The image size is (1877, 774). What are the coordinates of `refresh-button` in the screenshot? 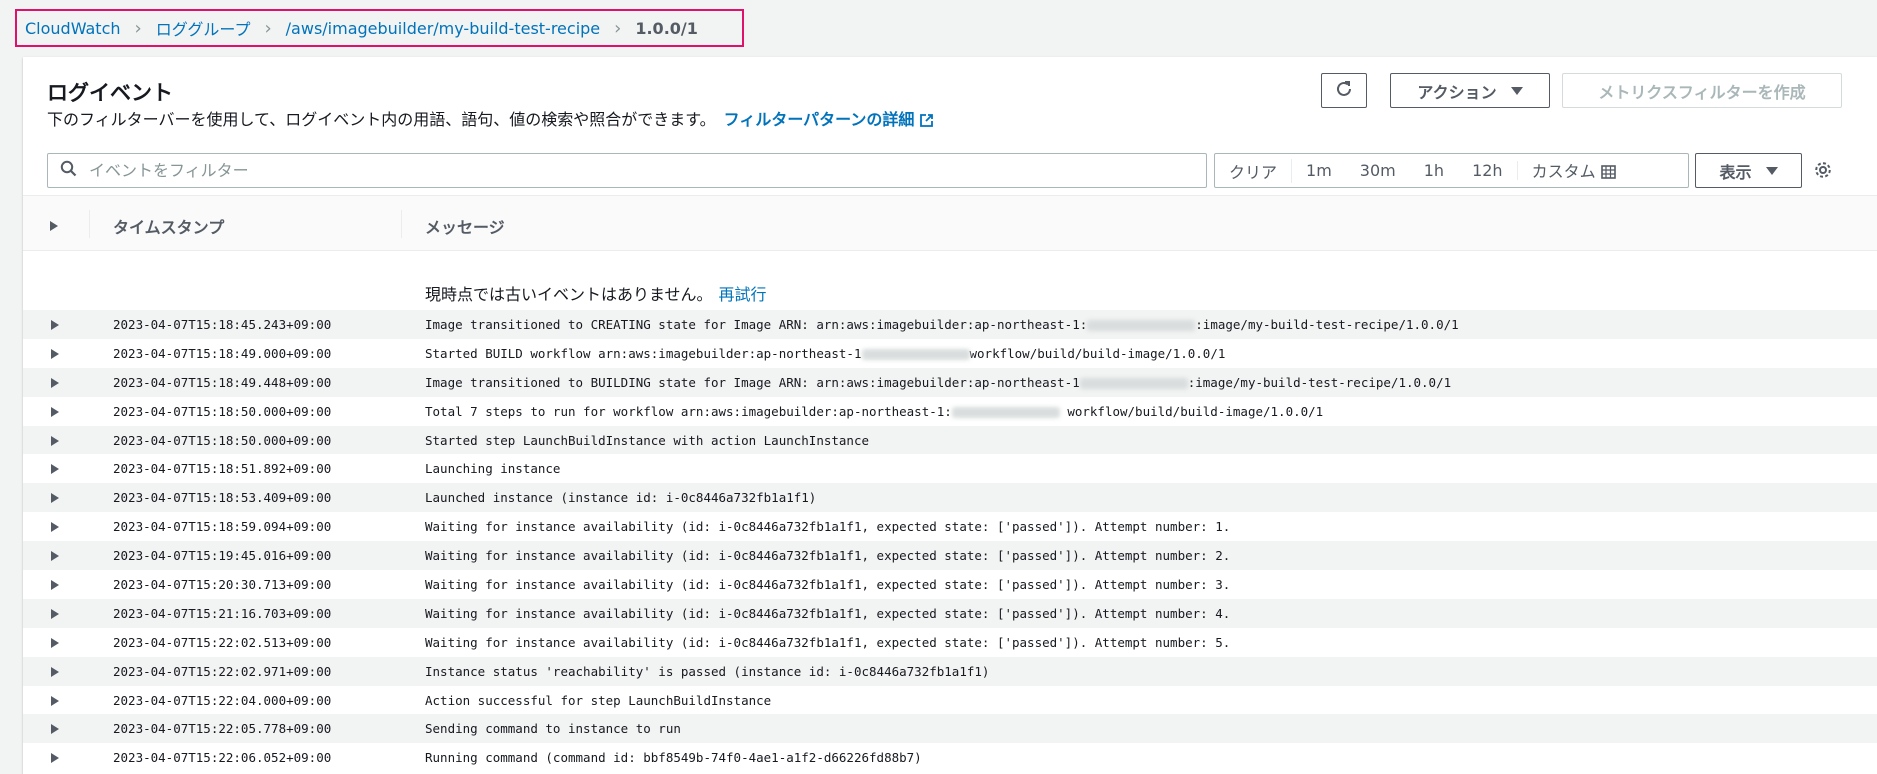 It's located at (1344, 90).